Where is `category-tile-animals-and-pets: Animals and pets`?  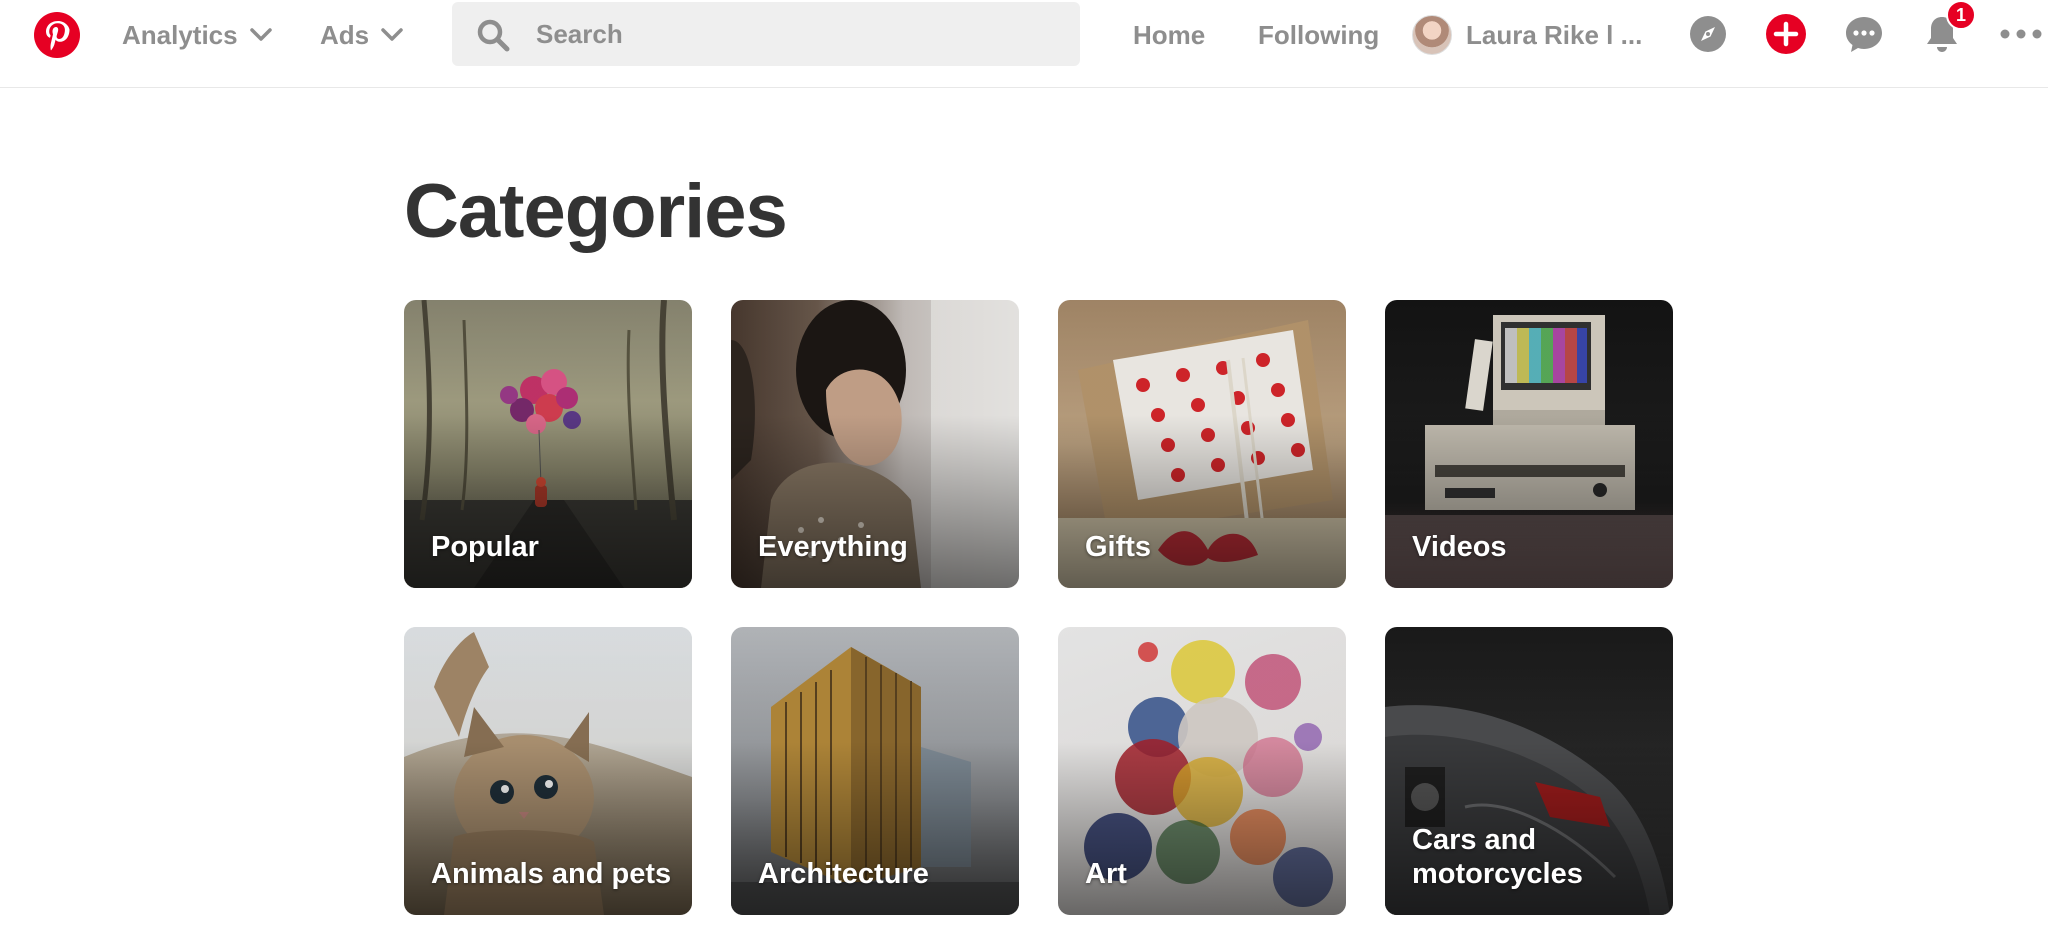
category-tile-animals-and-pets: Animals and pets is located at coordinates (548, 771).